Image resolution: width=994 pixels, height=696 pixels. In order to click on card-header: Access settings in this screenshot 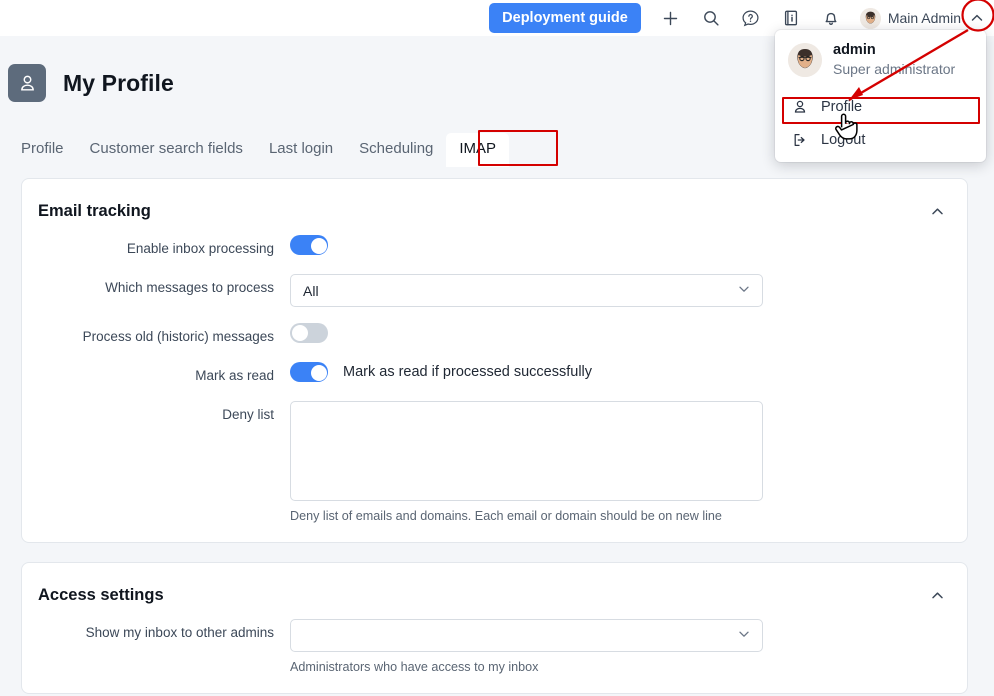, I will do `click(494, 586)`.